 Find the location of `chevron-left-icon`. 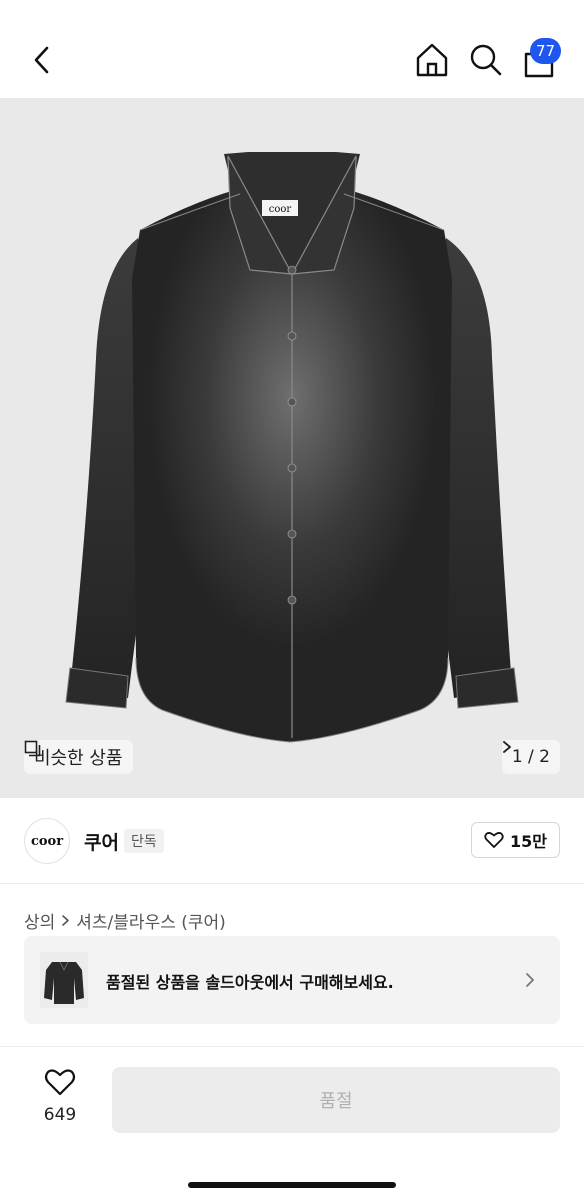

chevron-left-icon is located at coordinates (41, 60).